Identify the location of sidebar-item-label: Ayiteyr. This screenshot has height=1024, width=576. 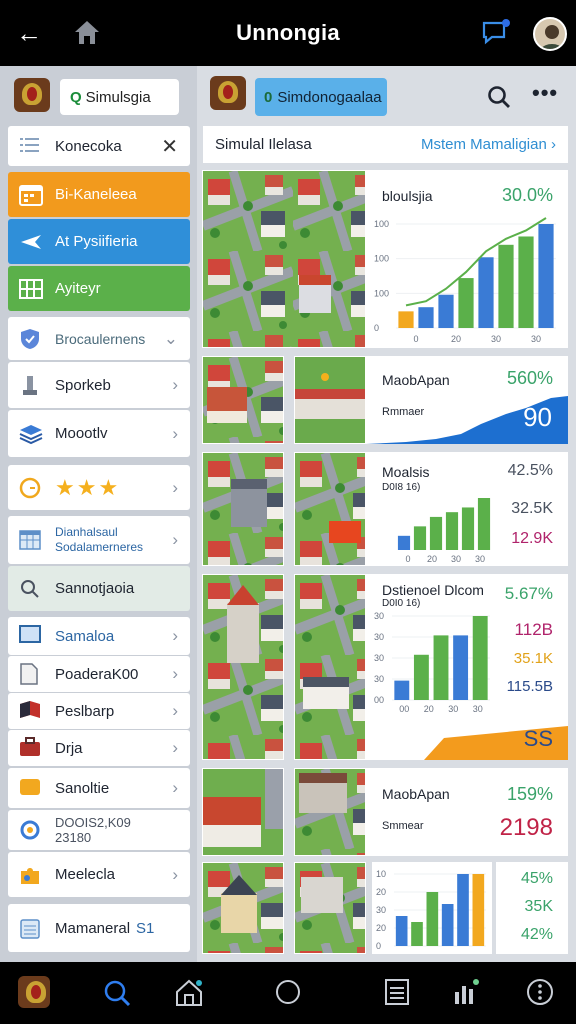
(78, 288).